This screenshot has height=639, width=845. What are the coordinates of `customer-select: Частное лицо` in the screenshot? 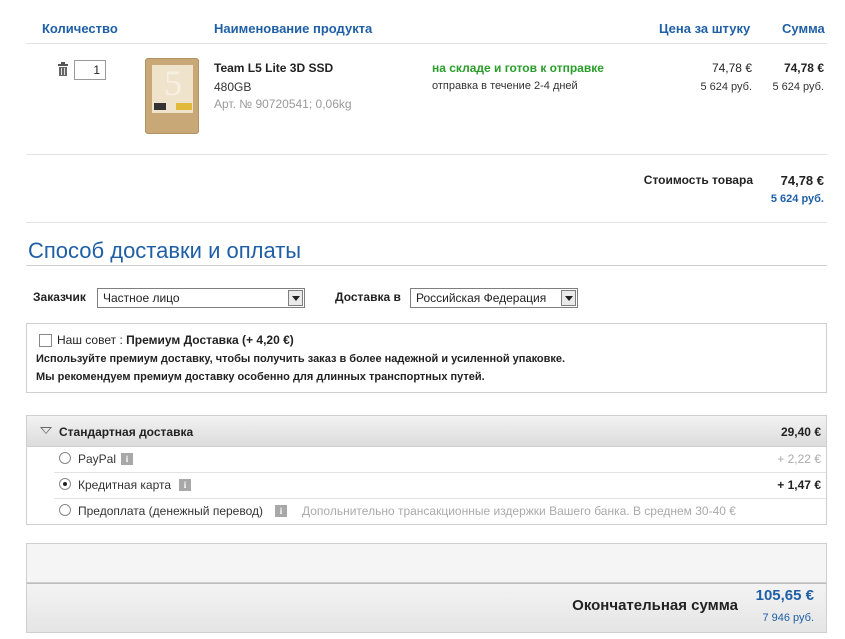 It's located at (201, 298).